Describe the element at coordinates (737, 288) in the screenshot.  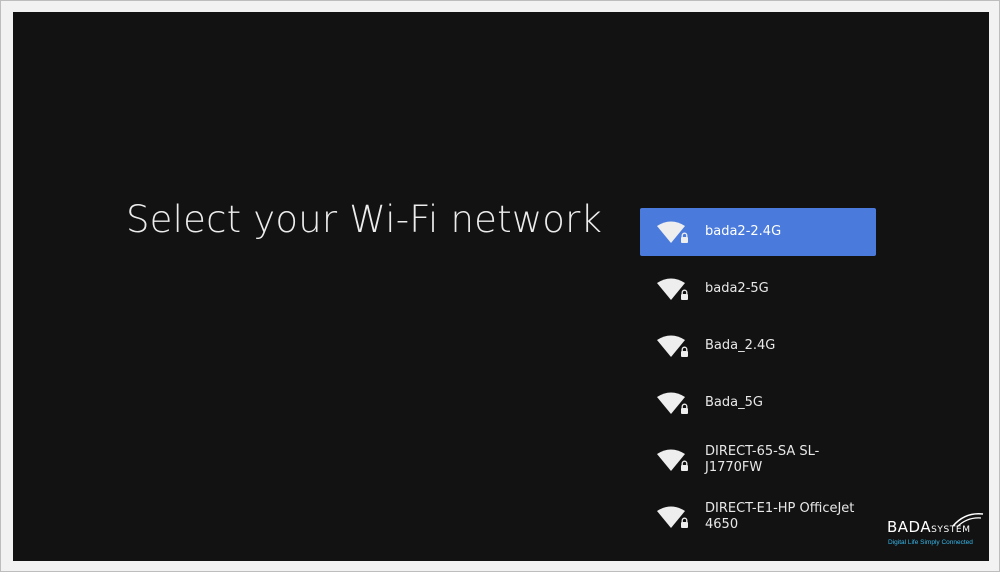
I see `network-name: bada2-5G` at that location.